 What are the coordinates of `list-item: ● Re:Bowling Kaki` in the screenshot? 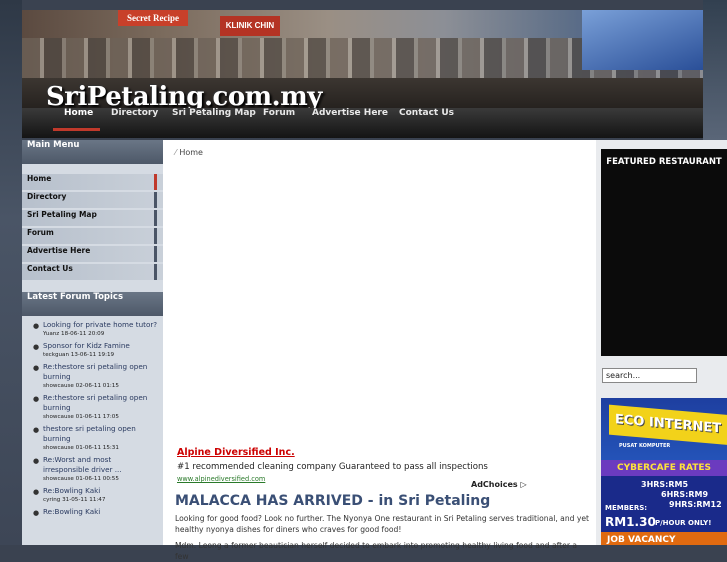 It's located at (93, 512).